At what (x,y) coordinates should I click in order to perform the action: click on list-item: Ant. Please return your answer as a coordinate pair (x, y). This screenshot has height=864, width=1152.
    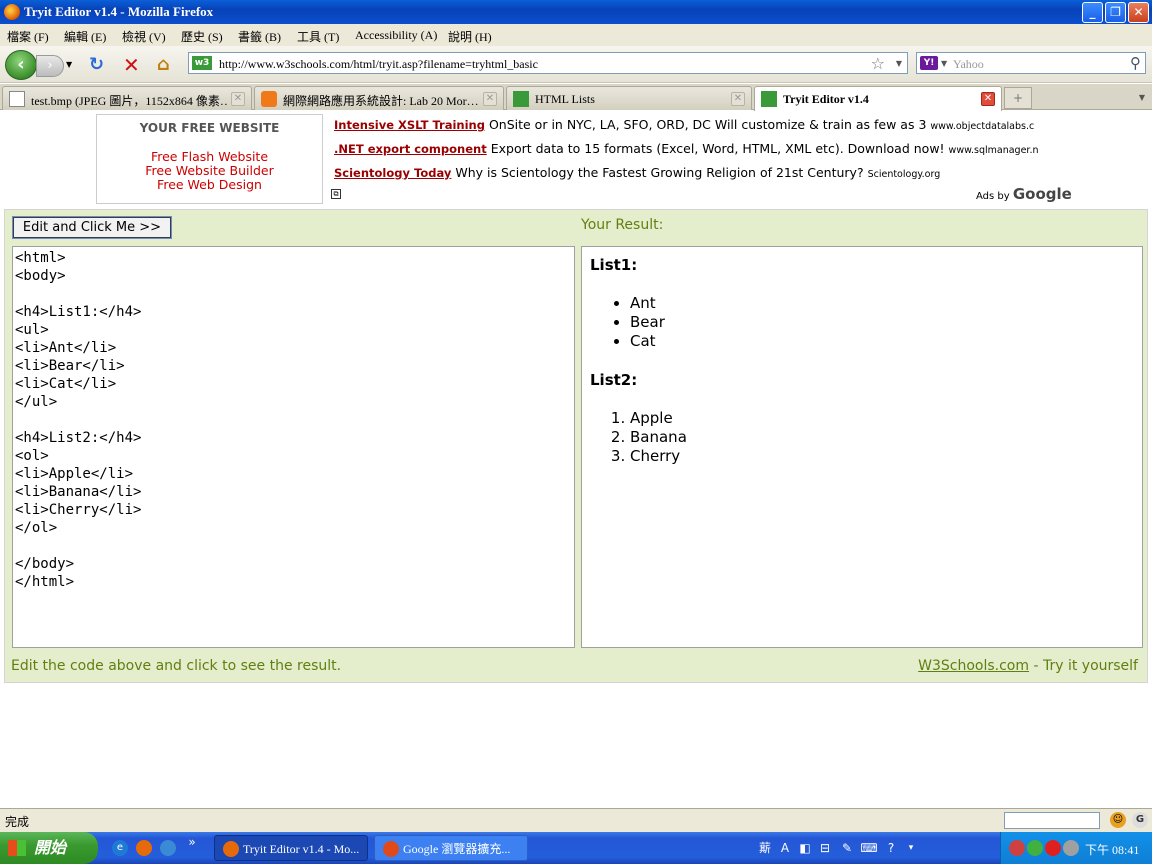
    Looking at the image, I should click on (882, 303).